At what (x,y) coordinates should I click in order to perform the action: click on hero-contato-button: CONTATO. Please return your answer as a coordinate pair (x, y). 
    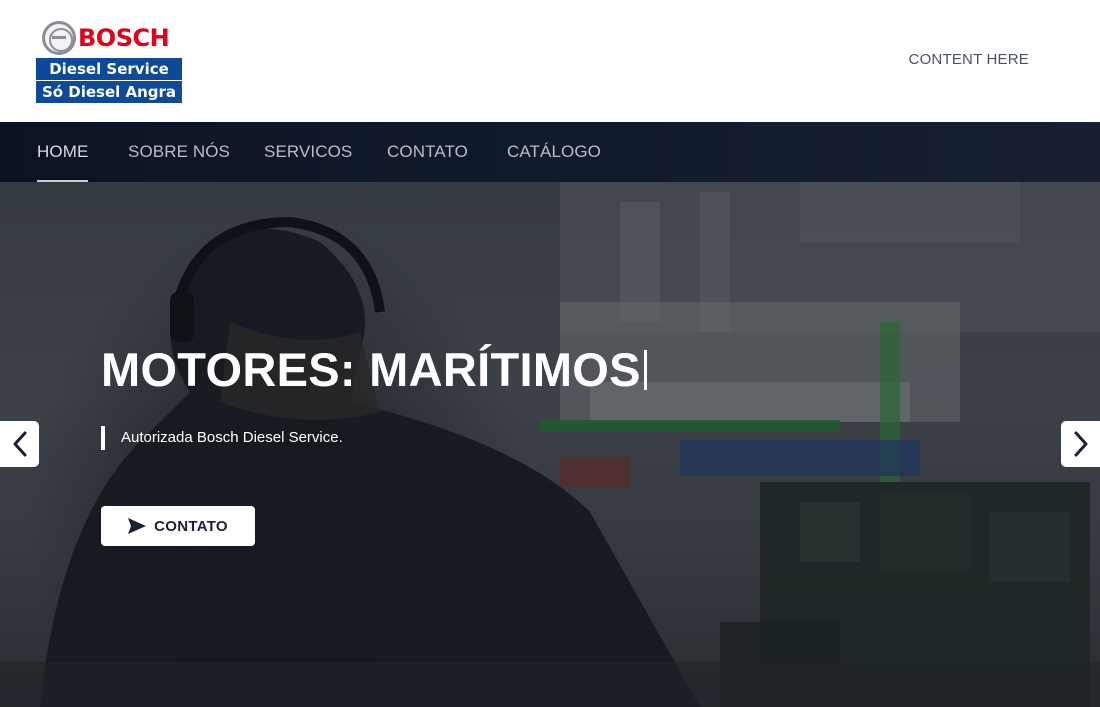
    Looking at the image, I should click on (178, 526).